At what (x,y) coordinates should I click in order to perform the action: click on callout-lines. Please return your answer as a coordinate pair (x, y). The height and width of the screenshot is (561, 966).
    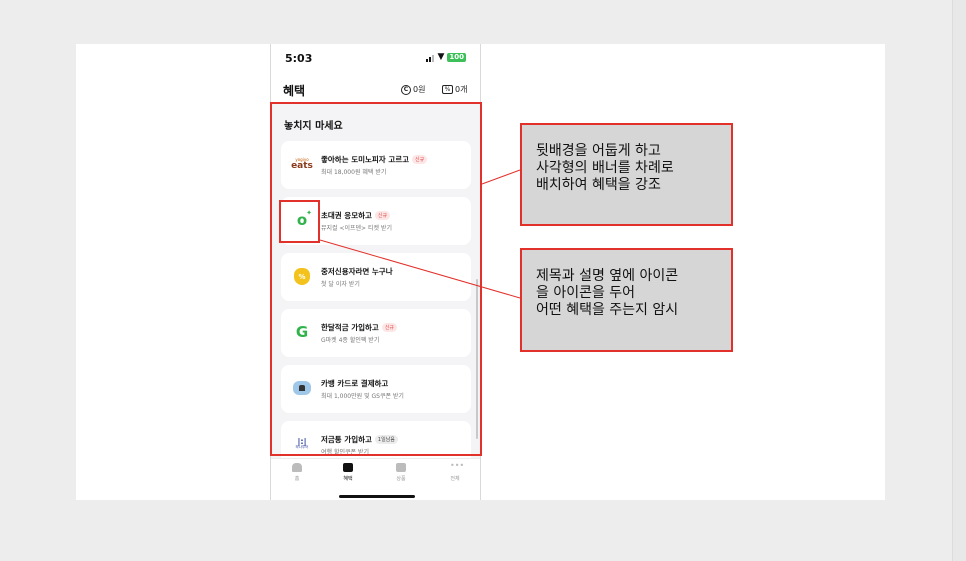
    Looking at the image, I should click on (420, 234).